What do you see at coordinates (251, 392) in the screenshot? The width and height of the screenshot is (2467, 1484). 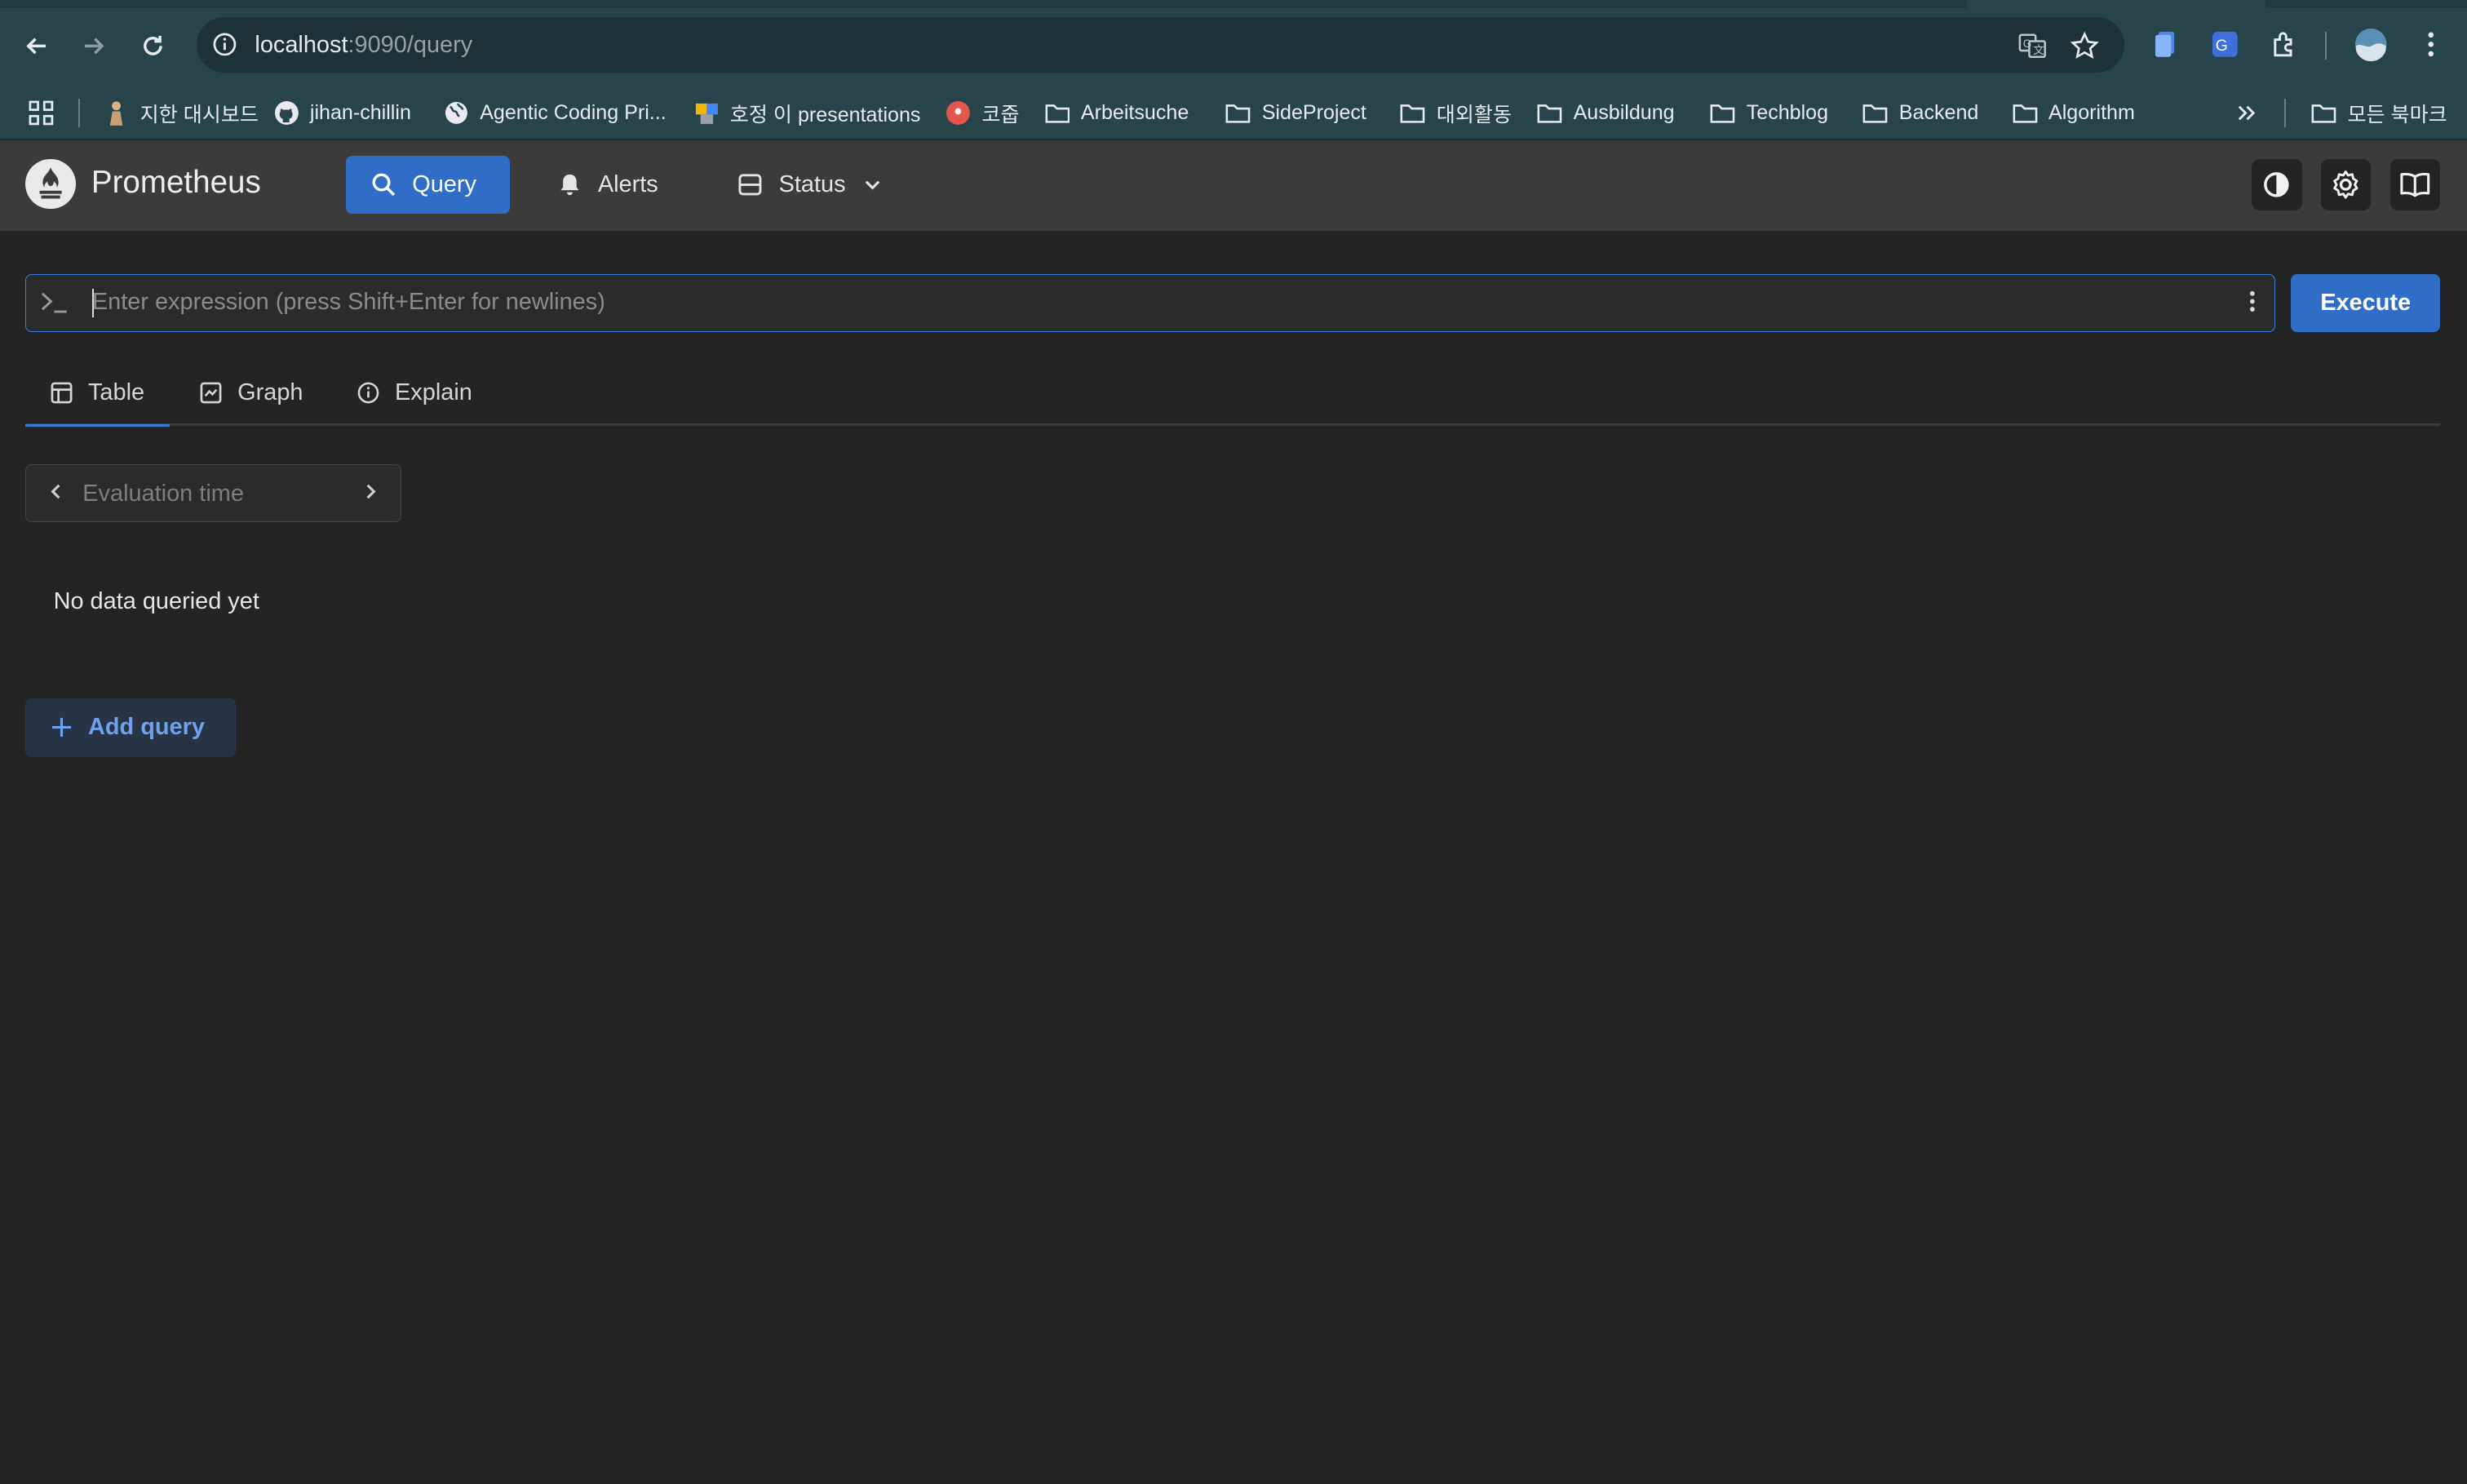 I see `tab-graph: Graph` at bounding box center [251, 392].